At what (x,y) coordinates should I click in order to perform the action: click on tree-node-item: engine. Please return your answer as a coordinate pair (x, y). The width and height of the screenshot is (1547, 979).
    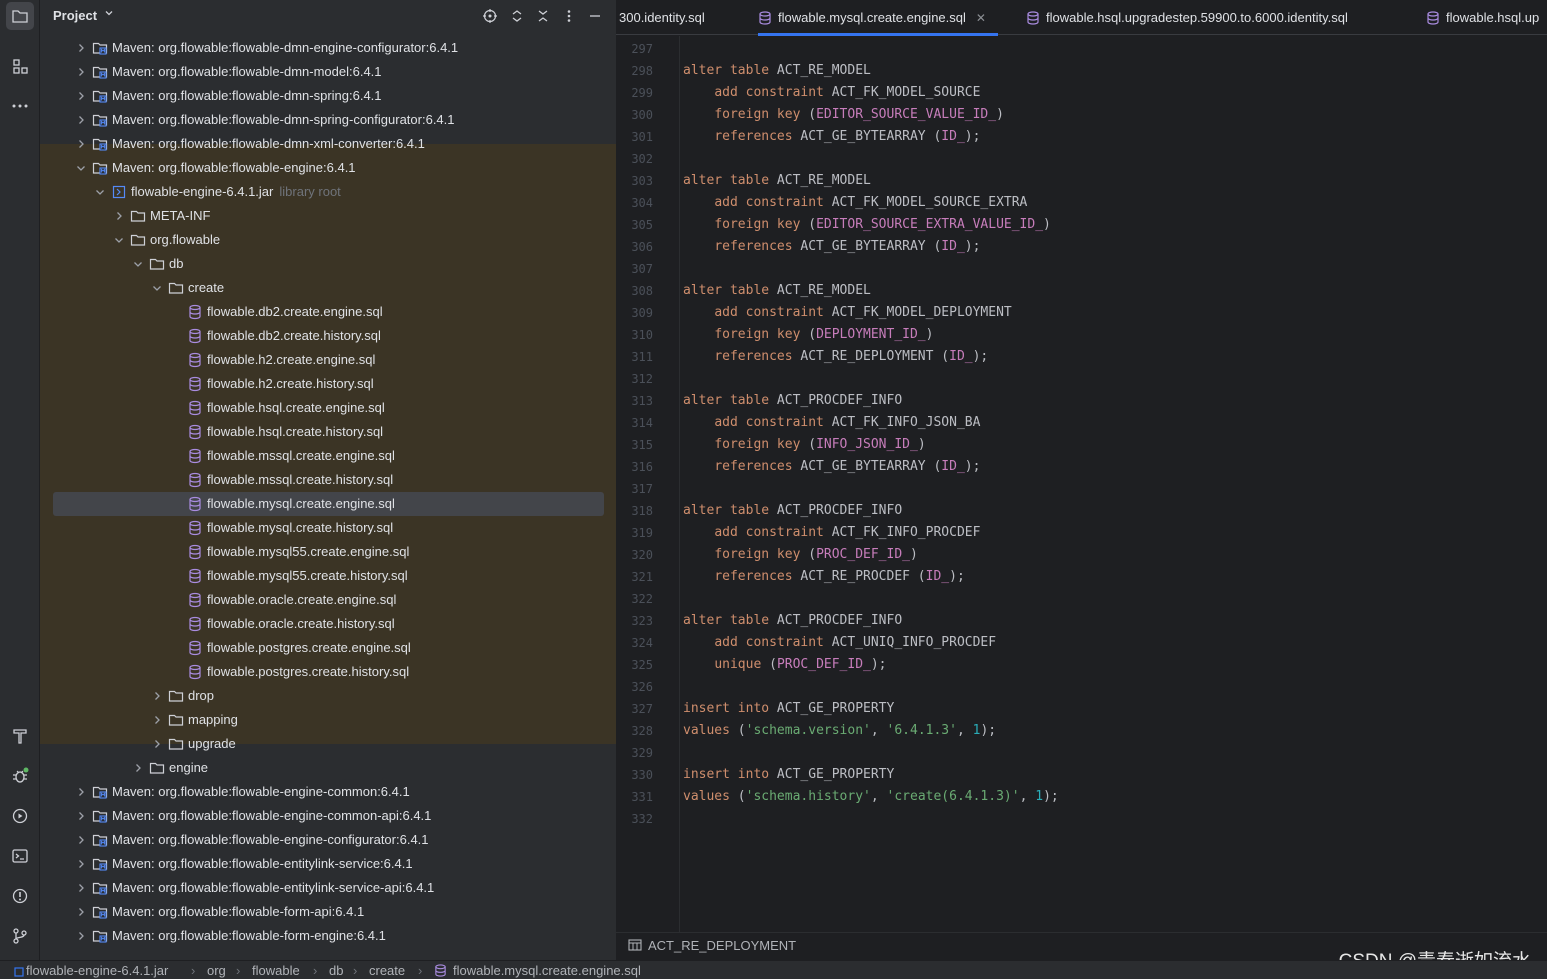
    Looking at the image, I should click on (328, 768).